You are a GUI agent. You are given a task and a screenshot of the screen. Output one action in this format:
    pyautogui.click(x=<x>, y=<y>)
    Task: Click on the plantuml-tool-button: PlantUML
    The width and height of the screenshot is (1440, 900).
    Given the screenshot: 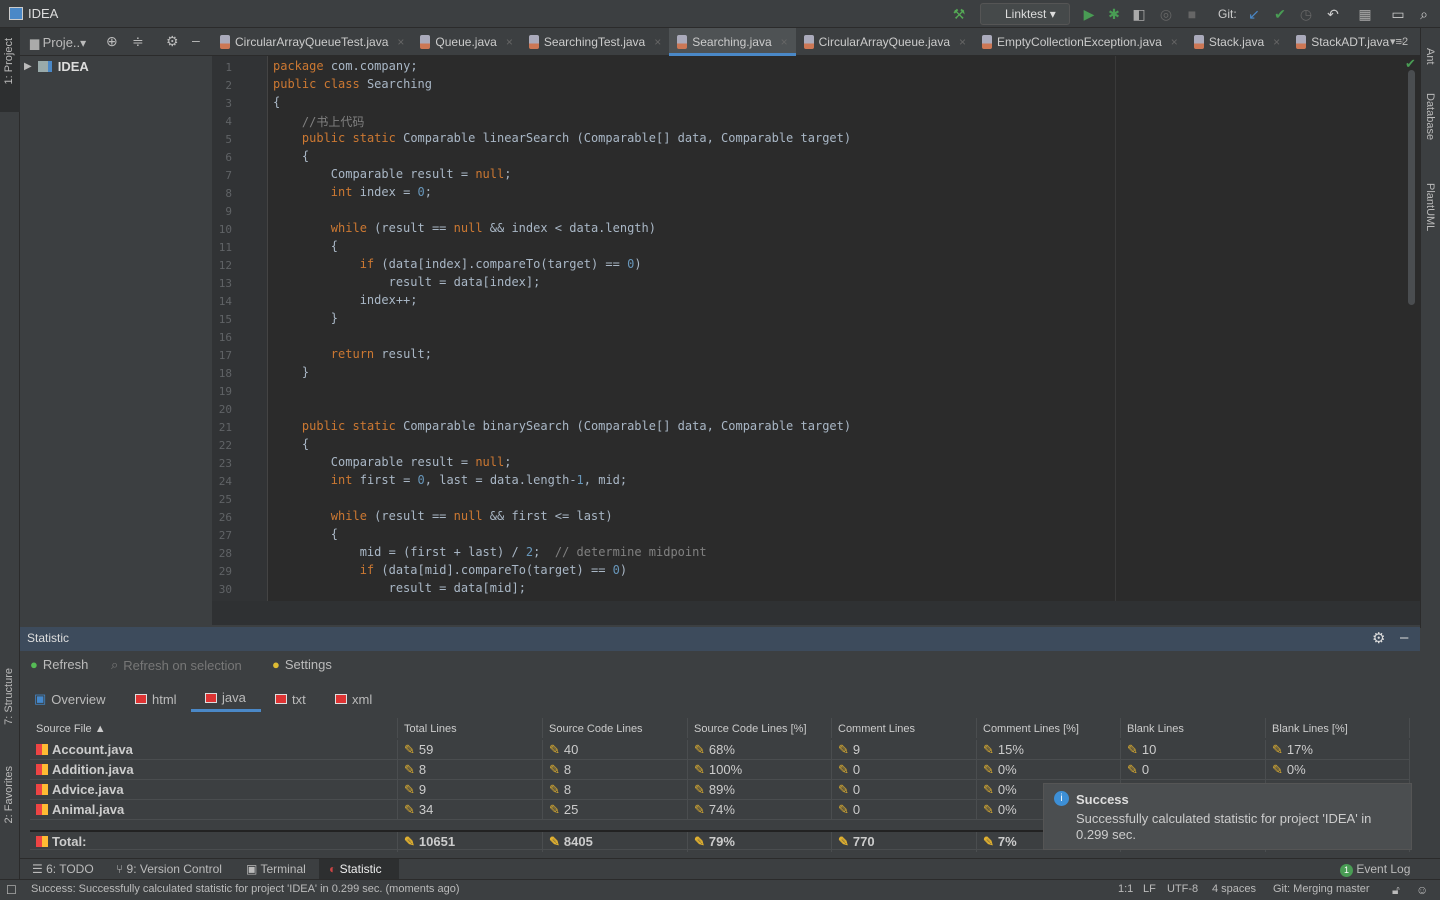 What is the action you would take?
    pyautogui.click(x=1430, y=207)
    